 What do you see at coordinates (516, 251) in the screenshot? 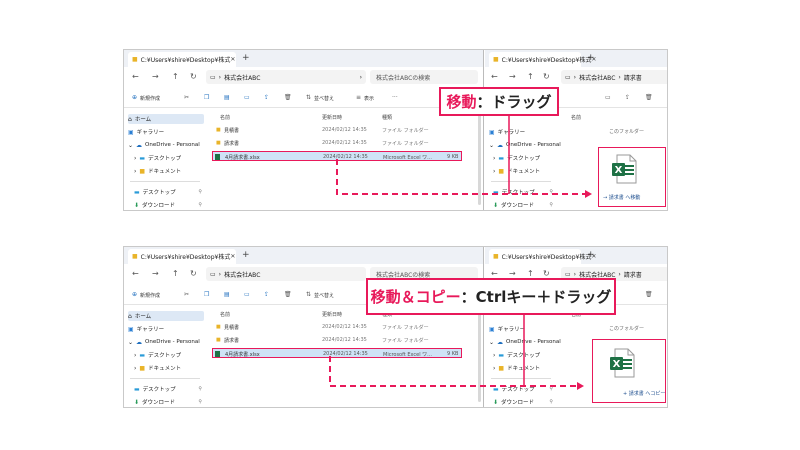
I see `callout-connector` at bounding box center [516, 251].